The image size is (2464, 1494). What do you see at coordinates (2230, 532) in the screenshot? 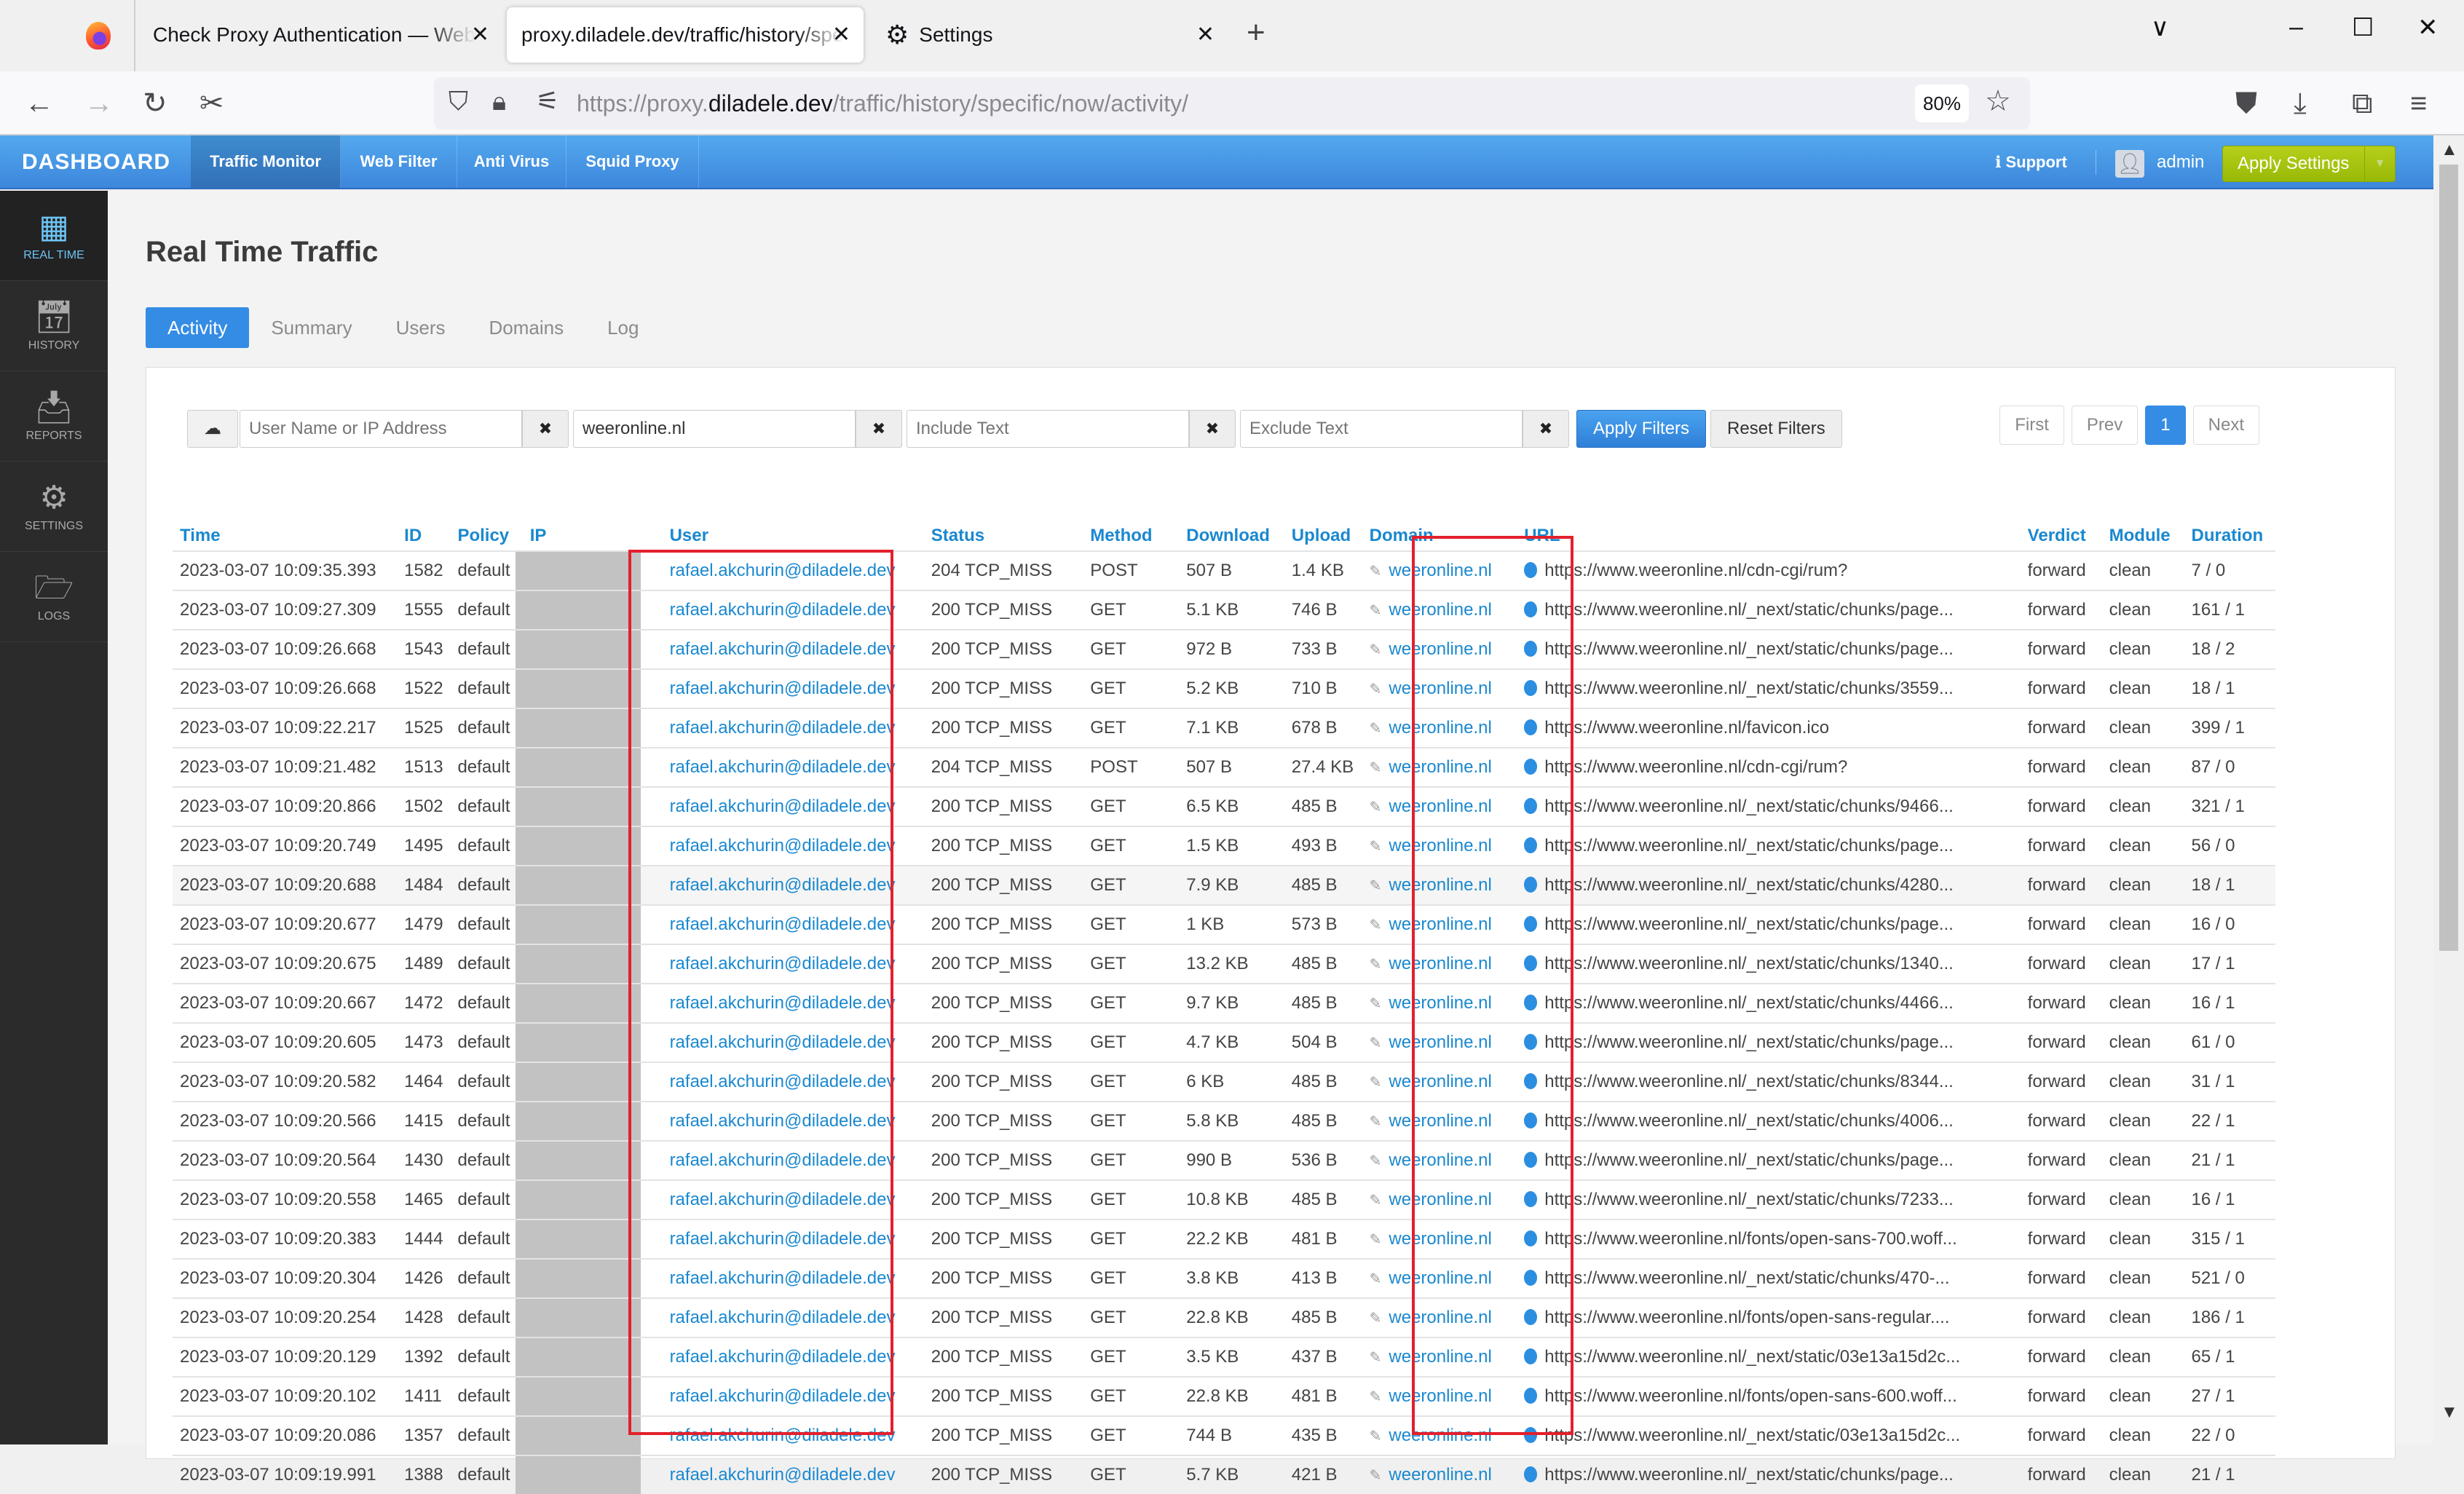
I see `column-header-duration: Duration` at bounding box center [2230, 532].